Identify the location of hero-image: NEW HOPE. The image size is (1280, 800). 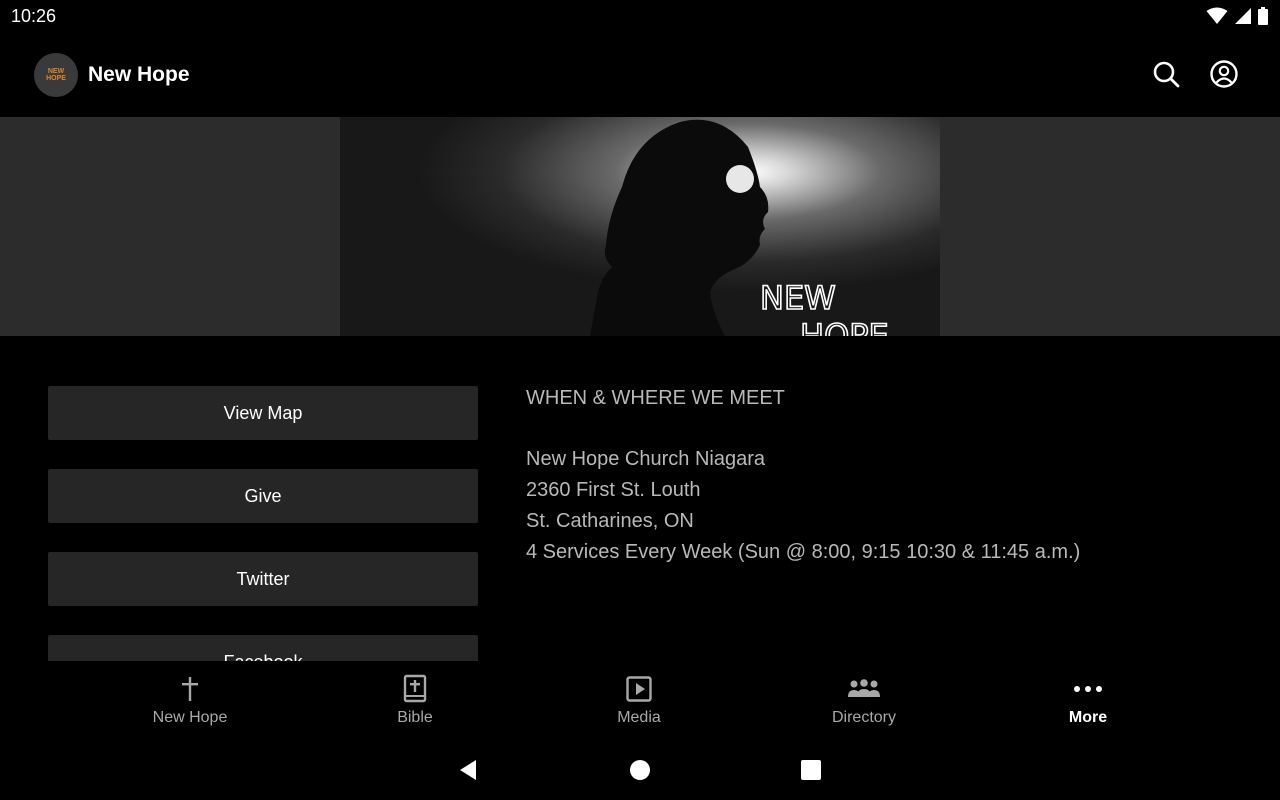
(640, 226).